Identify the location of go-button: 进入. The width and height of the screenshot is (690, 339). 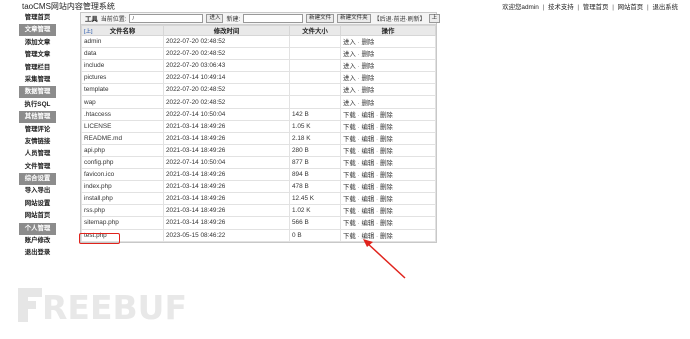
(215, 18).